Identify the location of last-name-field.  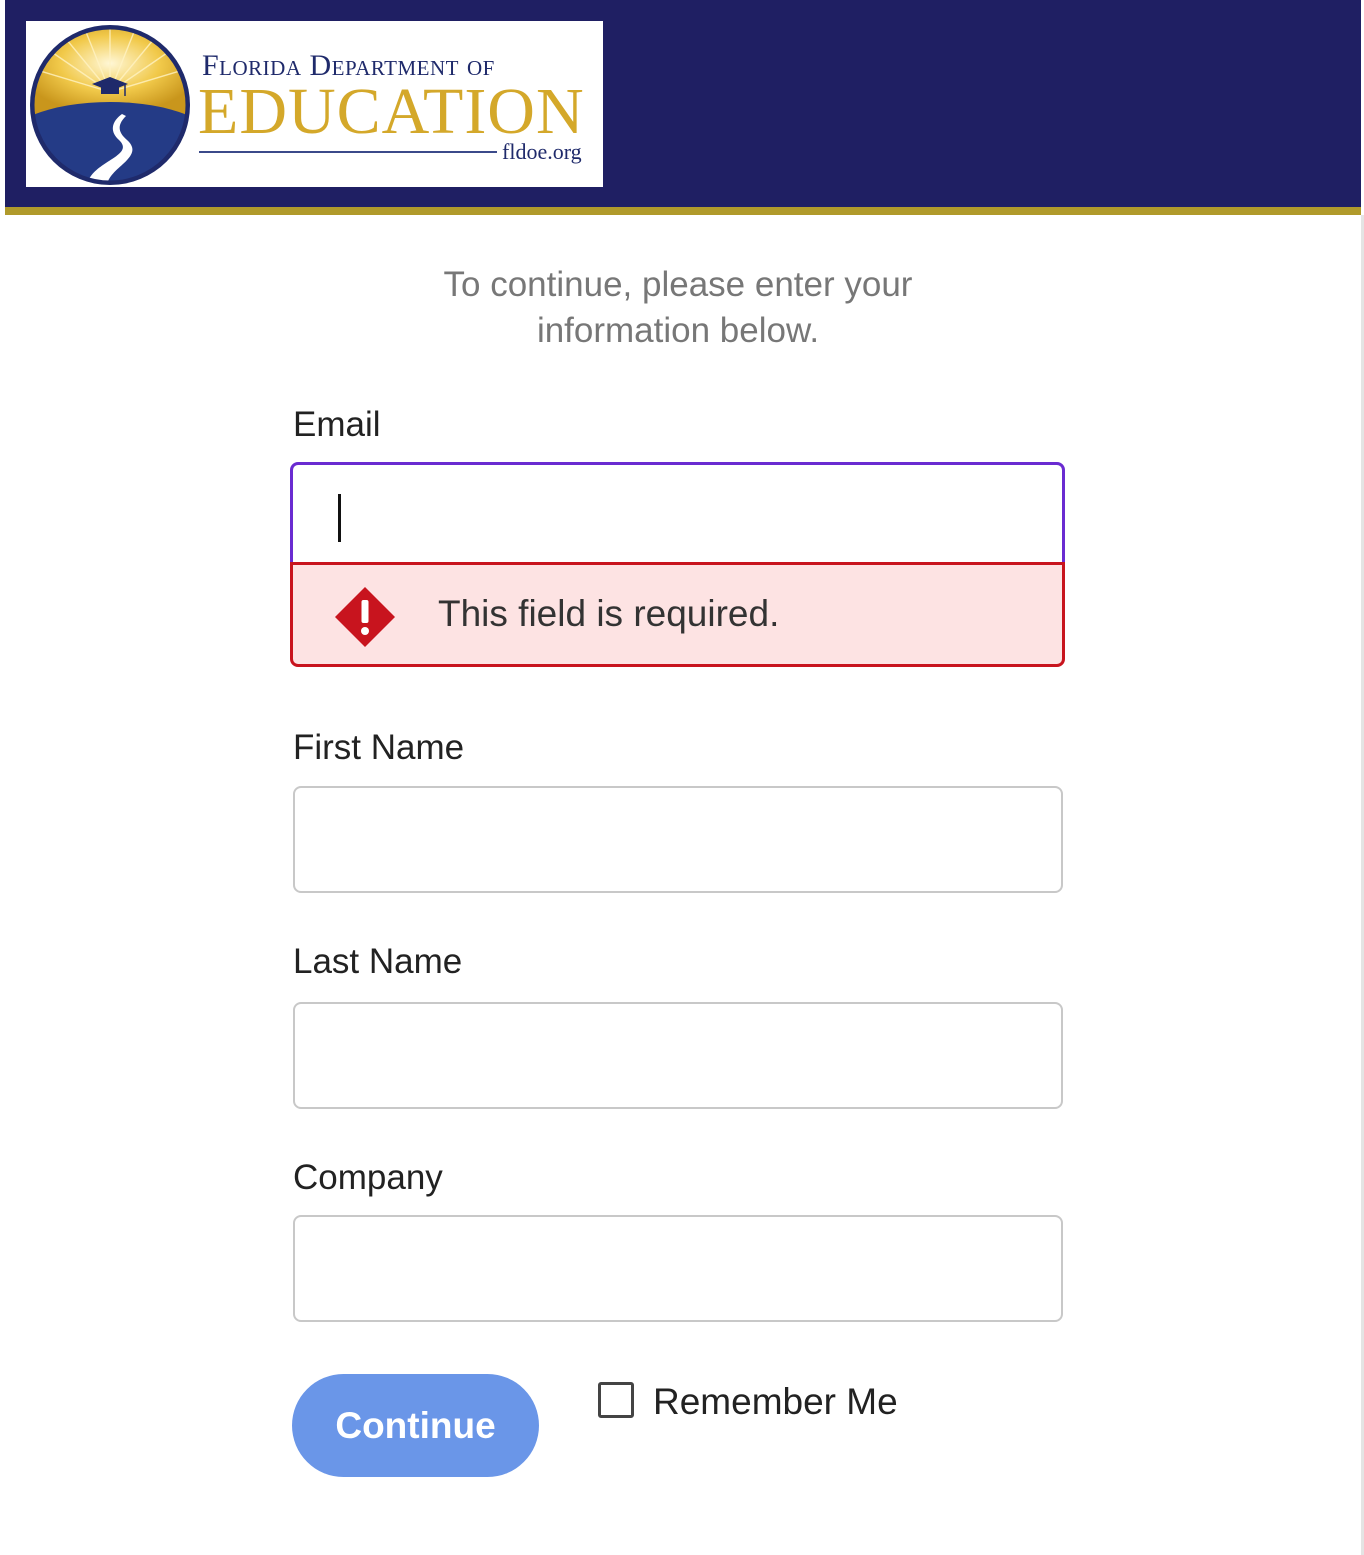
(678, 1055).